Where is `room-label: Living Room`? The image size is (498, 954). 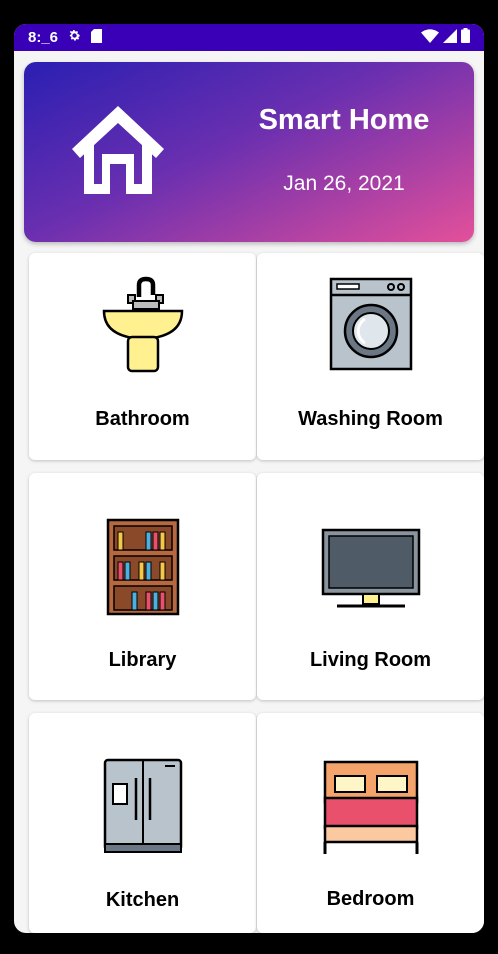
room-label: Living Room is located at coordinates (370, 660).